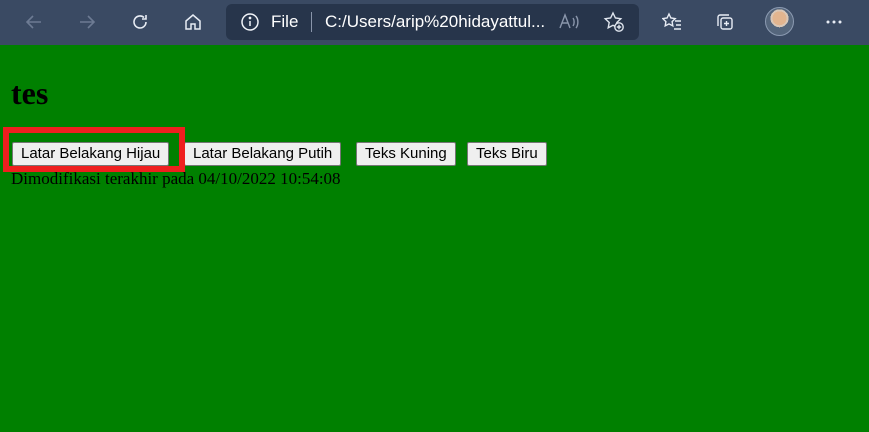 Image resolution: width=869 pixels, height=432 pixels. Describe the element at coordinates (311, 22) in the screenshot. I see `address-separator` at that location.